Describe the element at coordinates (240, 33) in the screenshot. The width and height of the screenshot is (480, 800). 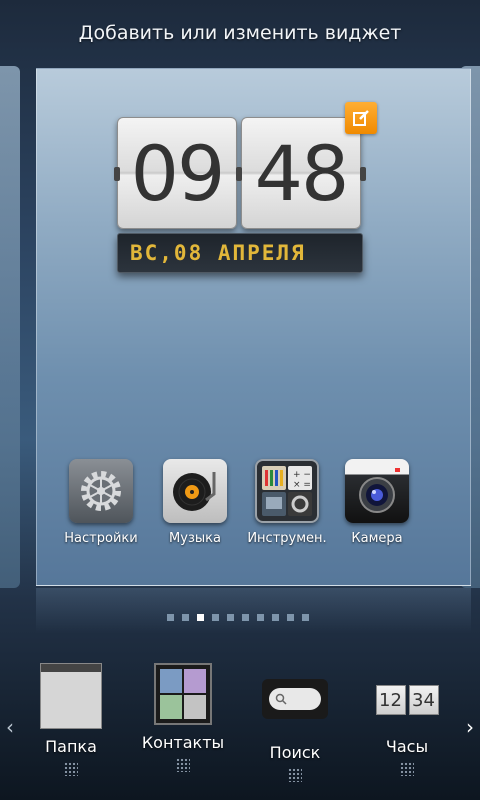
I see `page-title: Добавить или изменить виджет` at that location.